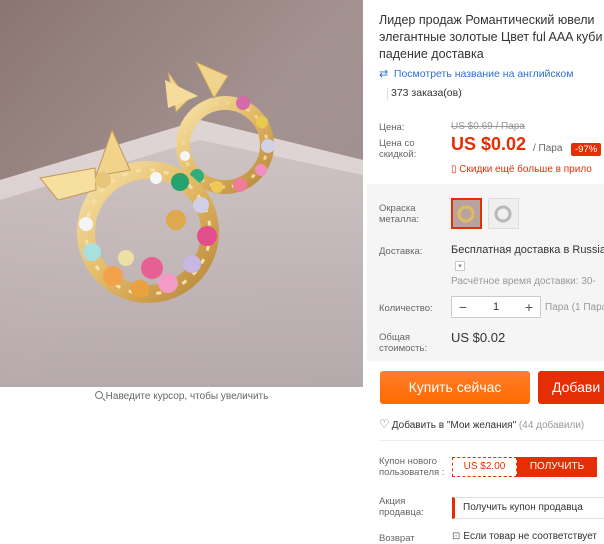  What do you see at coordinates (521, 169) in the screenshot?
I see `app-discount-link: ▯ Скидки ещё больше в прило` at bounding box center [521, 169].